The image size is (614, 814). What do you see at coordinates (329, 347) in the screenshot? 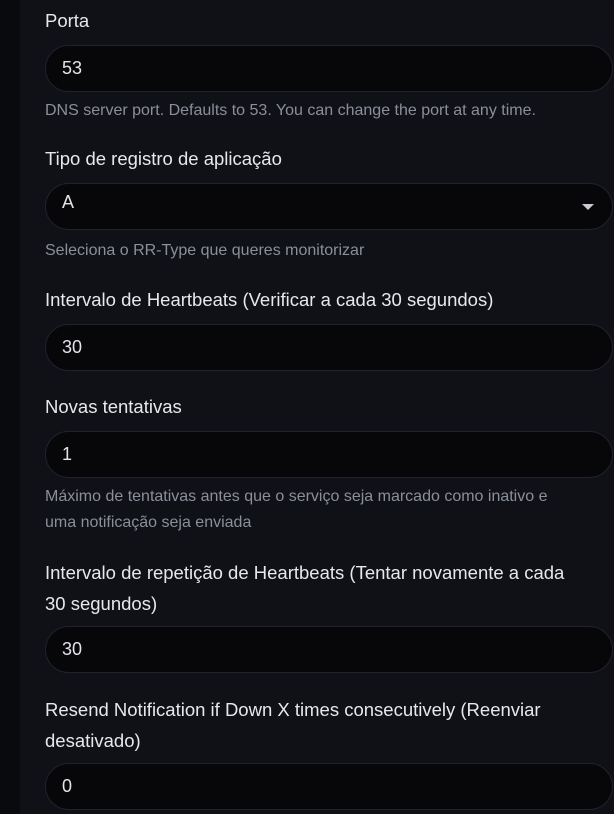
I see `heartbeat-interval-input: 30` at bounding box center [329, 347].